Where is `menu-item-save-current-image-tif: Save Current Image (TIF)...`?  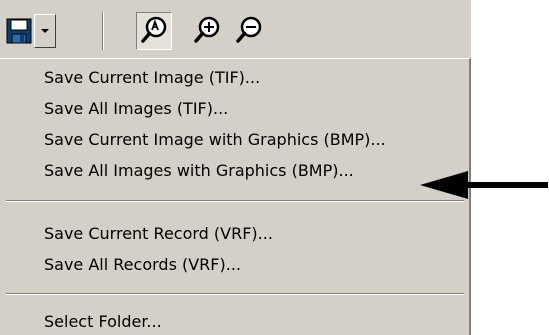 menu-item-save-current-image-tif: Save Current Image (TIF)... is located at coordinates (234, 78).